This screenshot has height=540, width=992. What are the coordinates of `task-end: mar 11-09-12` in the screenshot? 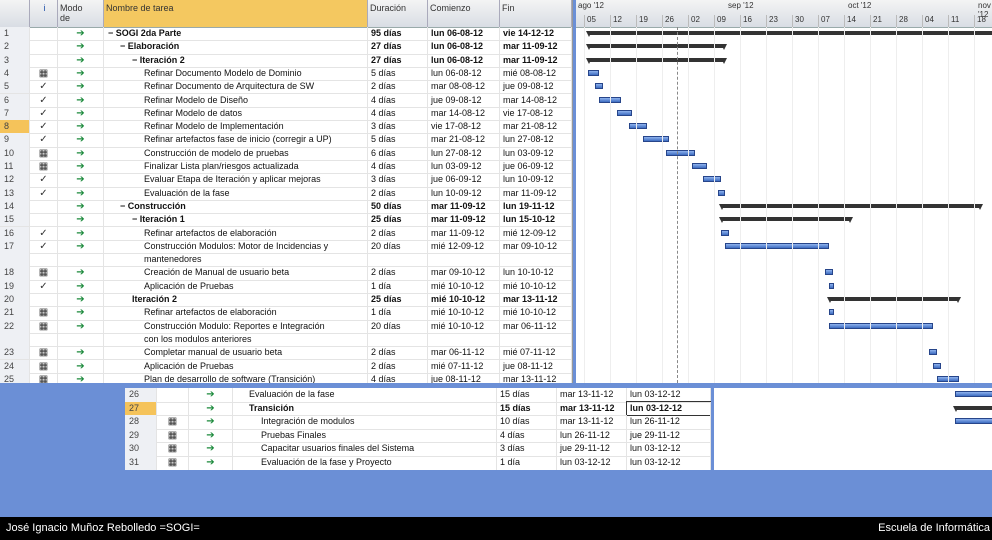 It's located at (536, 60).